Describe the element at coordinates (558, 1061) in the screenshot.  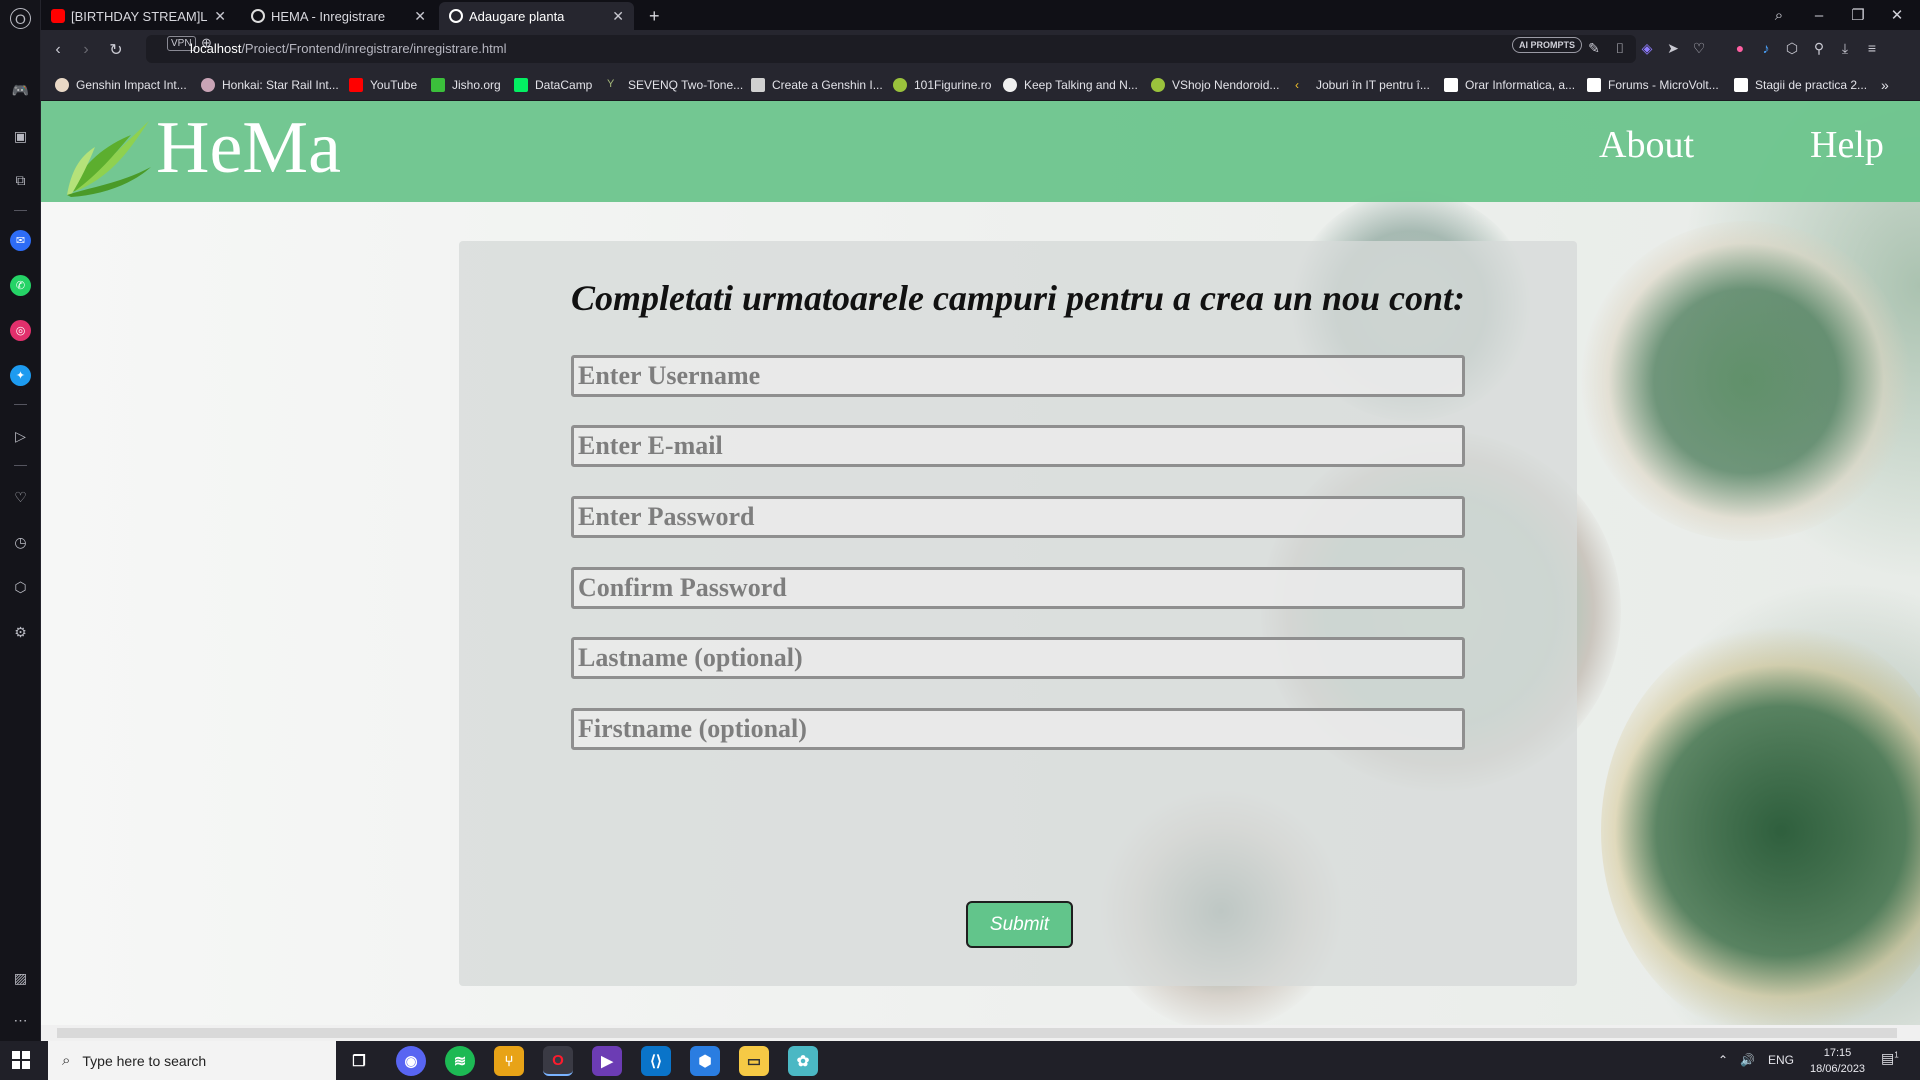
I see `opera-taskbar-icon: O` at that location.